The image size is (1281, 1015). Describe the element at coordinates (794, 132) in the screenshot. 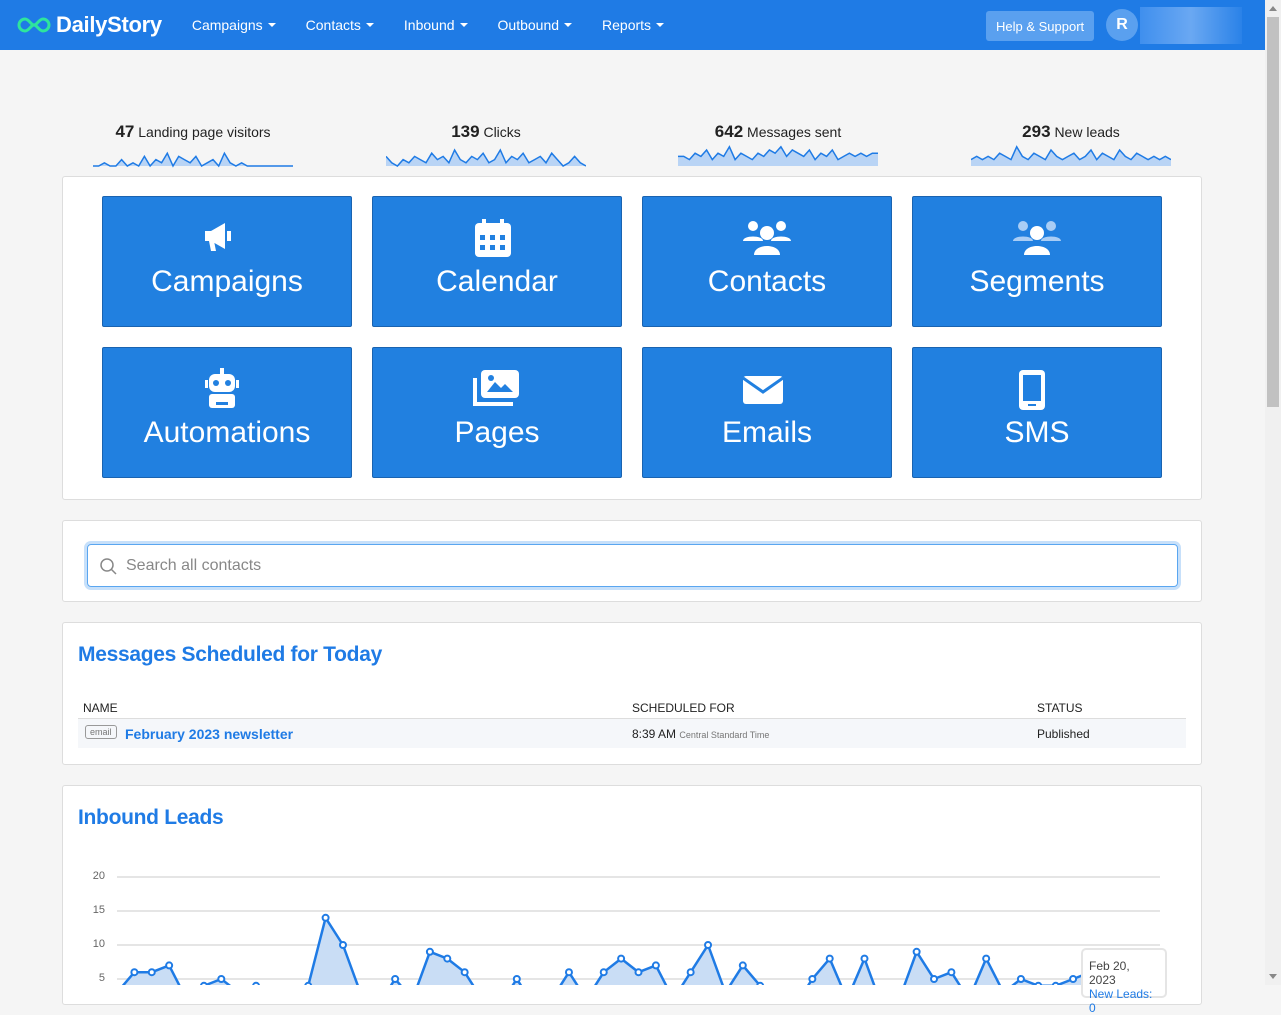

I see `stat-label: Messages sent` at that location.